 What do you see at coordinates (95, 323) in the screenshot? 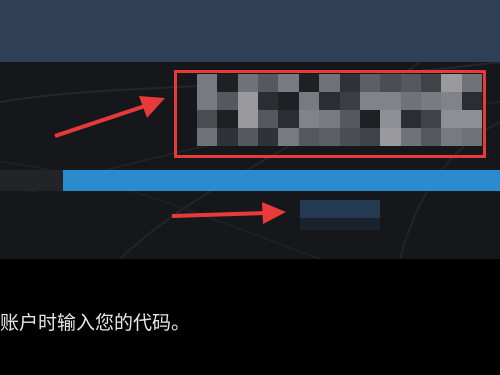
I see `instruction-text: 账户时输入您的代码。` at bounding box center [95, 323].